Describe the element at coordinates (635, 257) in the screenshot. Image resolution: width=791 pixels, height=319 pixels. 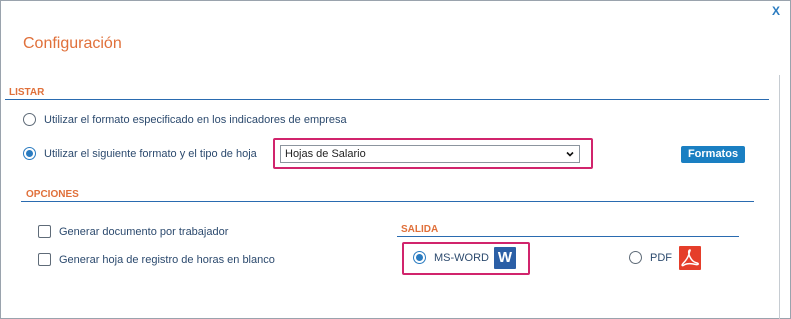
I see `radio-pdf` at that location.